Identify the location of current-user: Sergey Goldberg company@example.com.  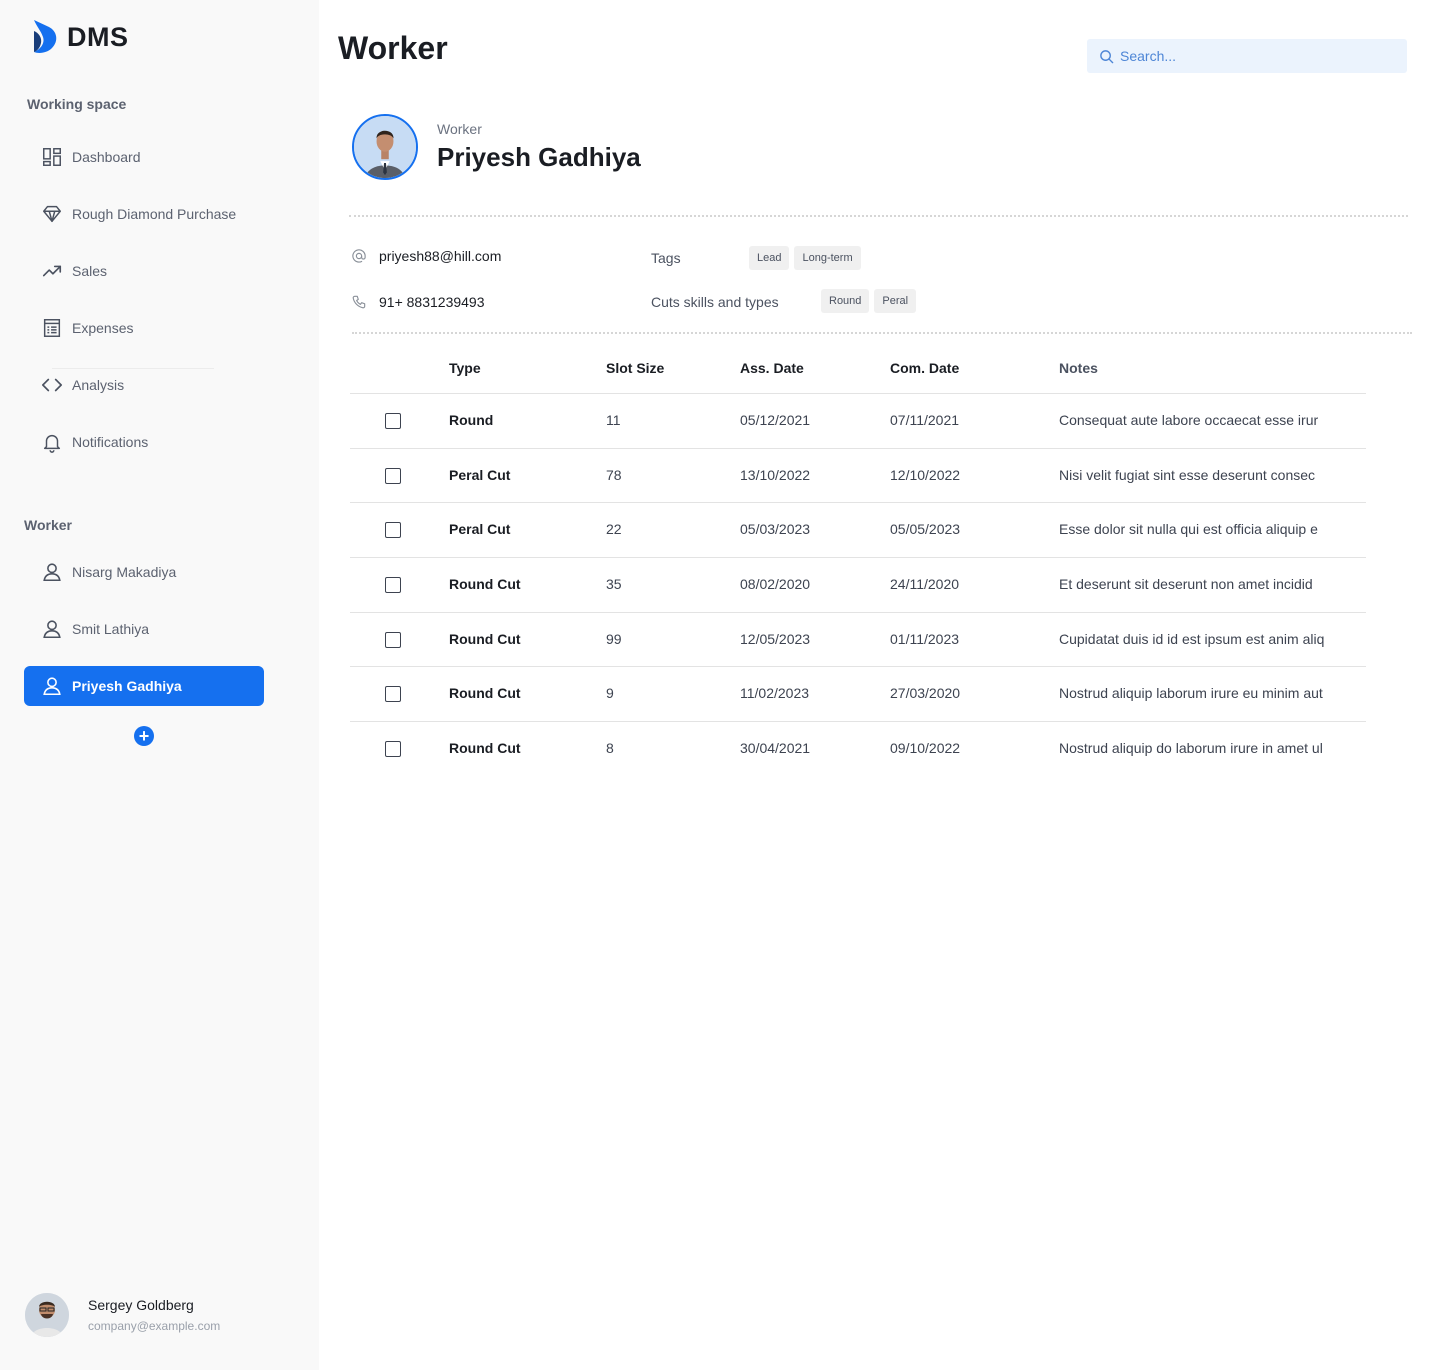
(122, 1315).